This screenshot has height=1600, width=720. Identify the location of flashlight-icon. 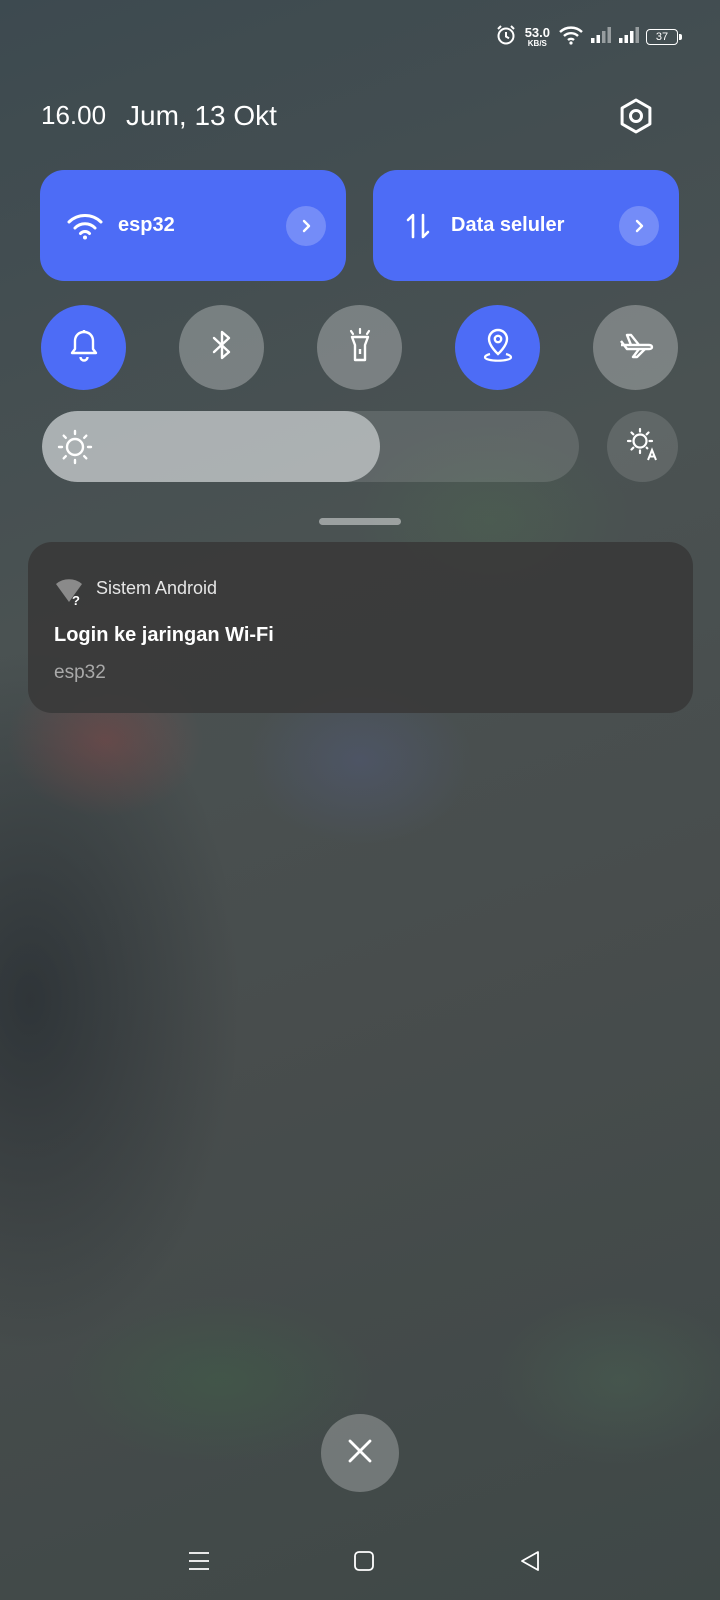
(360, 347).